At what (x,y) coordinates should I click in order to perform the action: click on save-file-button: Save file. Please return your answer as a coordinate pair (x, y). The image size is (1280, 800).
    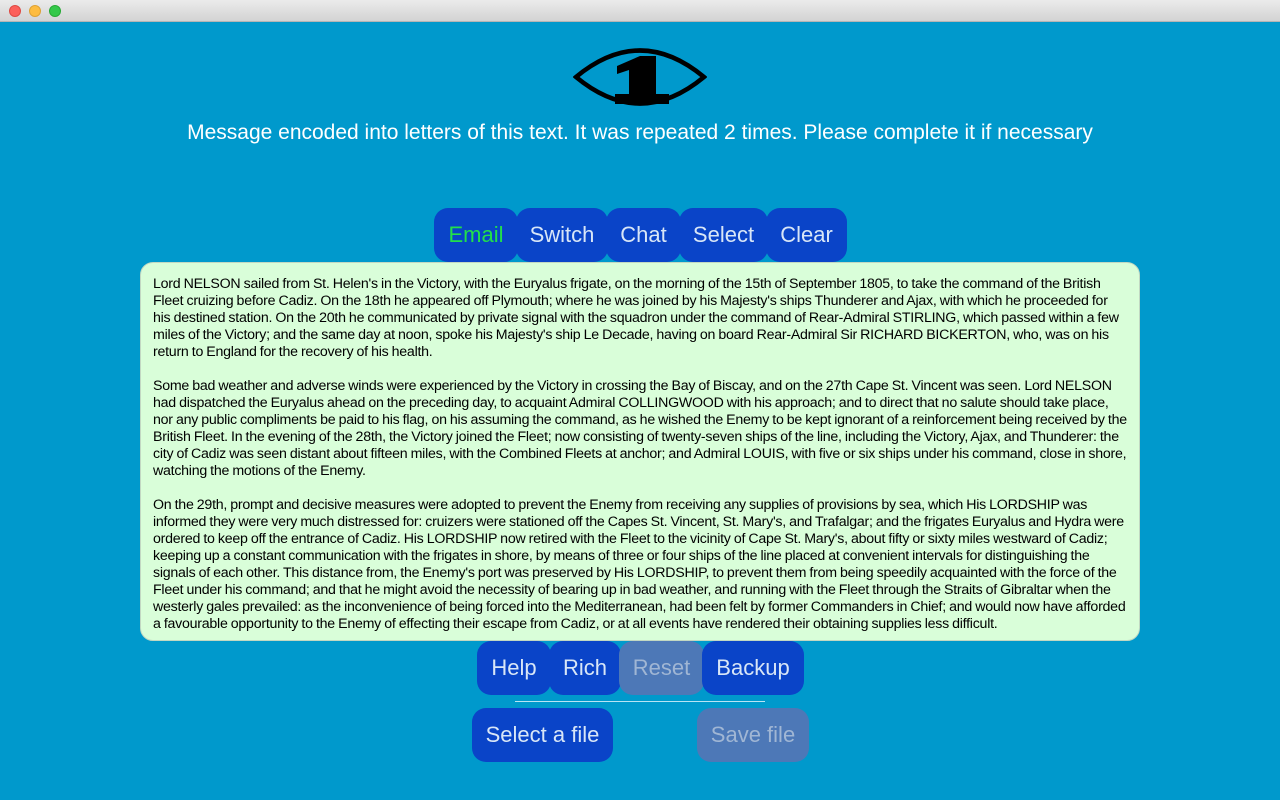
    Looking at the image, I should click on (753, 735).